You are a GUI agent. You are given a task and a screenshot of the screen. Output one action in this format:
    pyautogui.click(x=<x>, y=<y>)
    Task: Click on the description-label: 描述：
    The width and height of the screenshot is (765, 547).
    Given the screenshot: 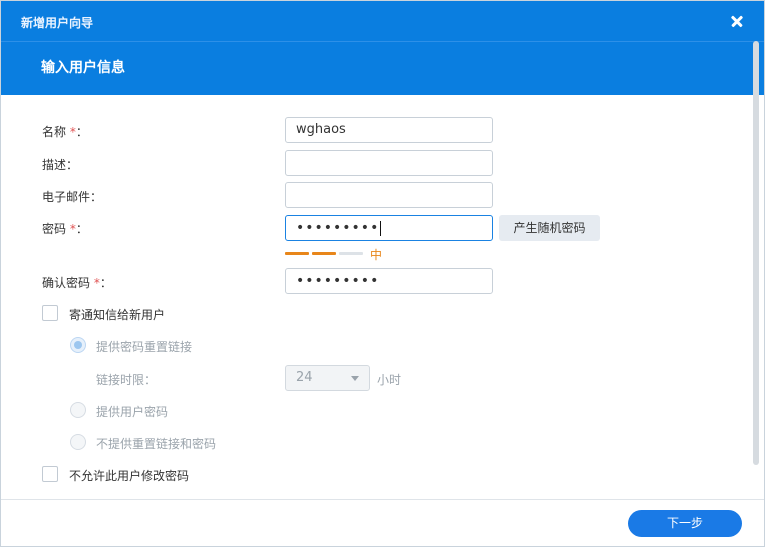 What is the action you would take?
    pyautogui.click(x=60, y=165)
    